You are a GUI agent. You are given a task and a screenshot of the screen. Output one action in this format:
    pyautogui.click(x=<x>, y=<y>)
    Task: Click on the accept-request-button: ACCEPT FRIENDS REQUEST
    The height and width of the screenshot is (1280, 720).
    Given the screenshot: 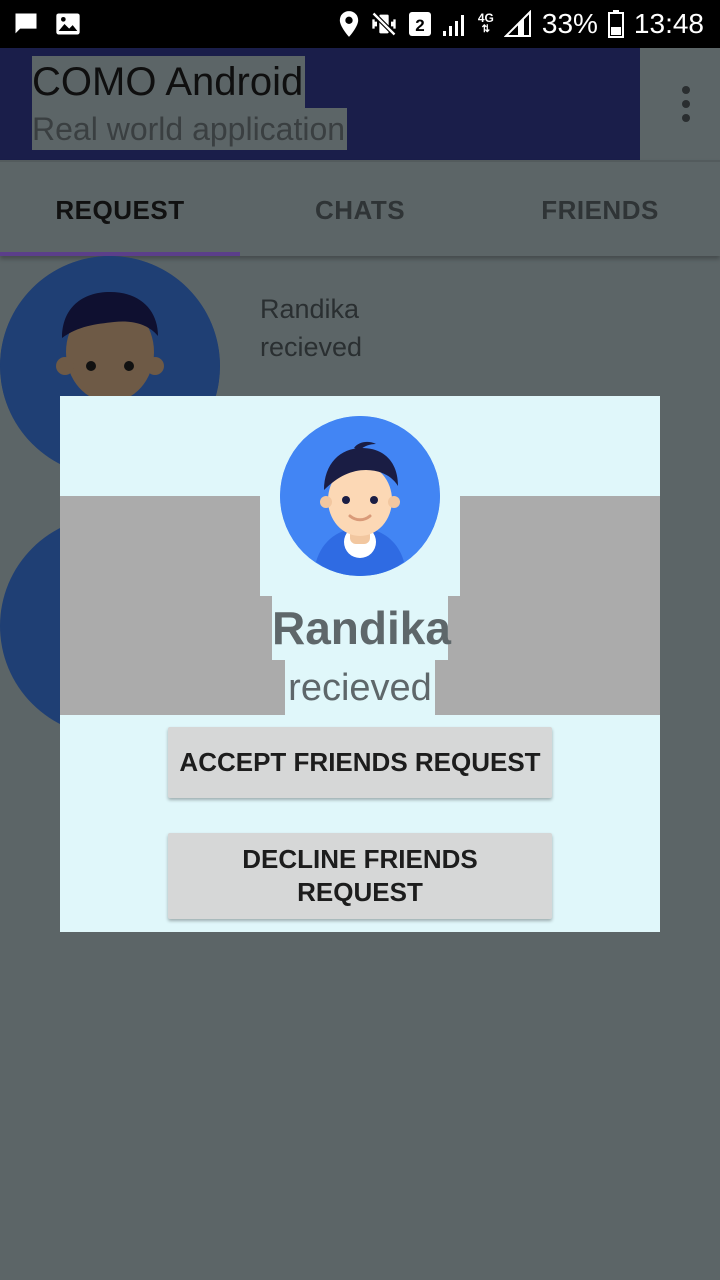 What is the action you would take?
    pyautogui.click(x=360, y=762)
    